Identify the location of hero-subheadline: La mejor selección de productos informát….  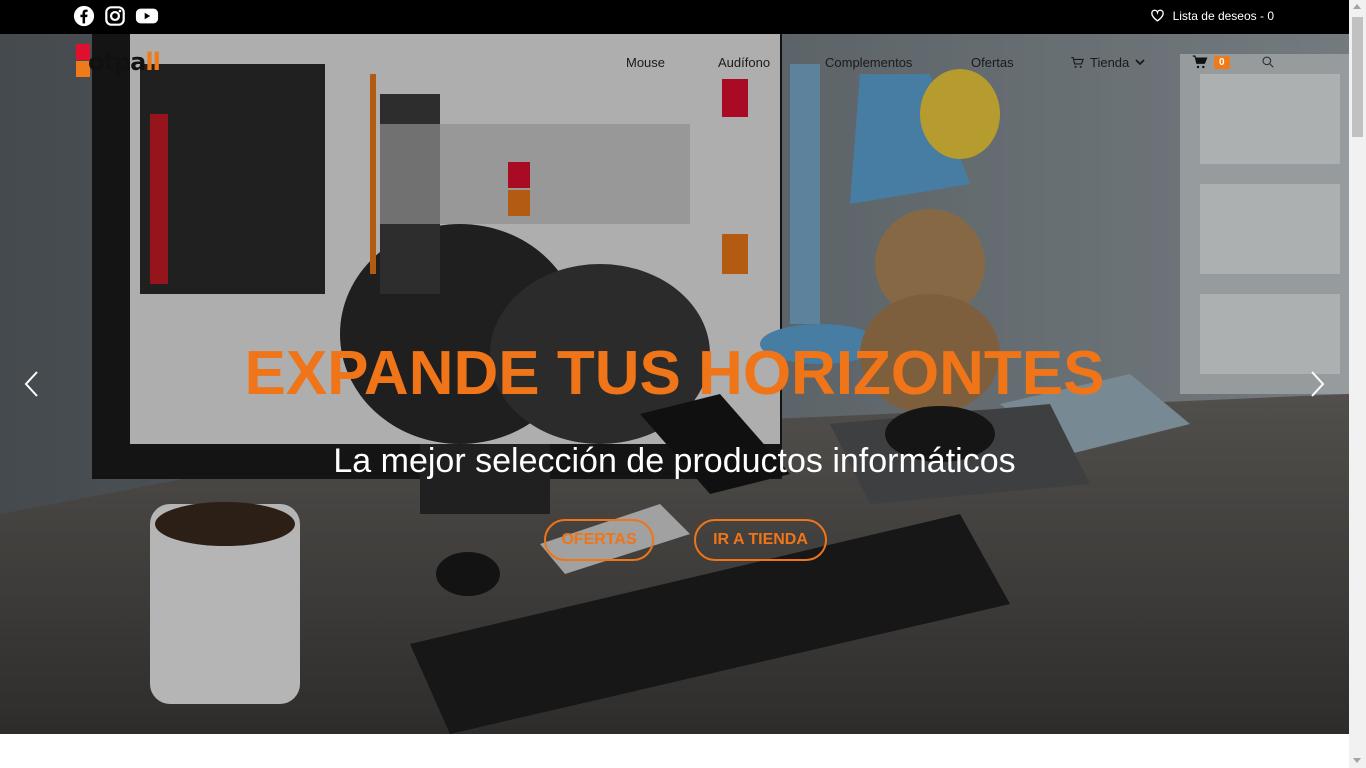
(674, 461).